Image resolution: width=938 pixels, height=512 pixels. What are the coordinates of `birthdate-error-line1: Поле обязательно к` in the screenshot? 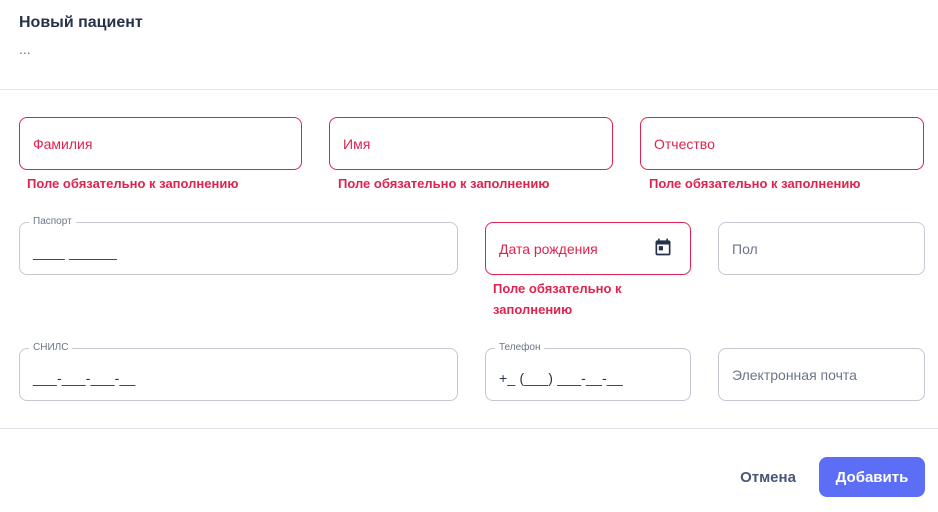 It's located at (557, 288).